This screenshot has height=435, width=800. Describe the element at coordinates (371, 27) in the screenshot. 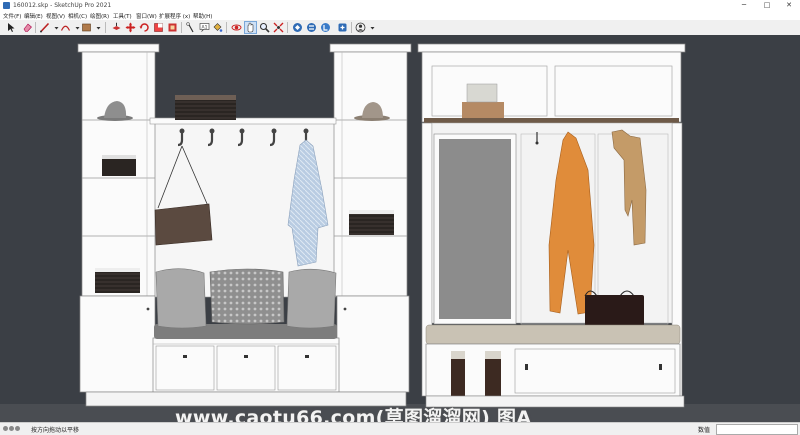

I see `account-dropdown-icon` at that location.